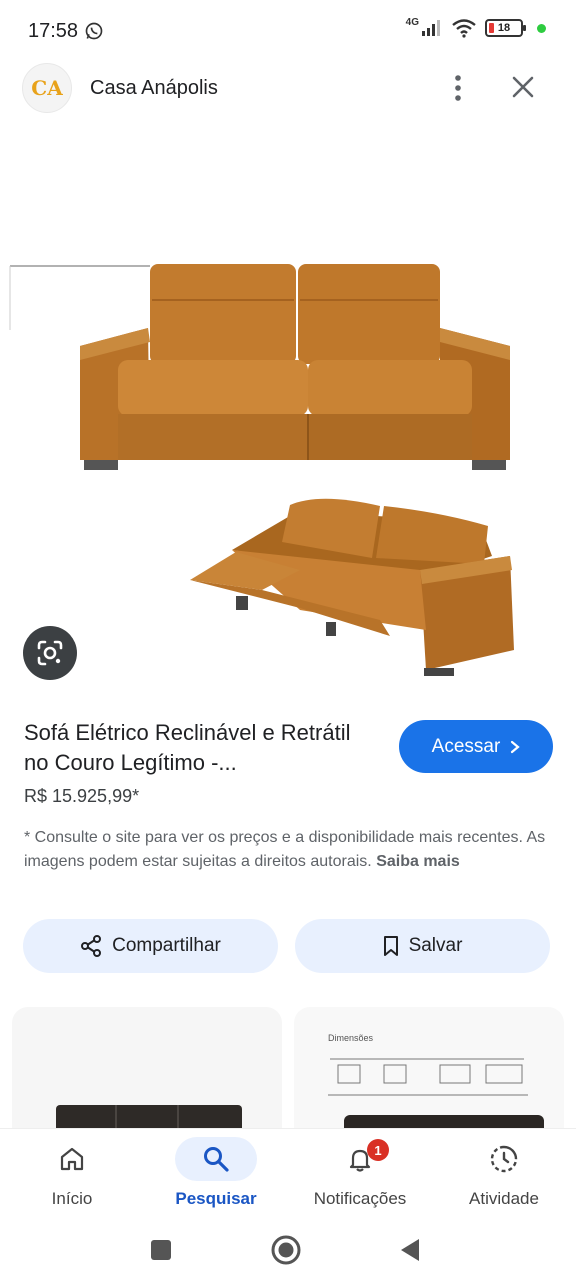 The width and height of the screenshot is (576, 1280). I want to click on site-logo-text: CA, so click(47, 88).